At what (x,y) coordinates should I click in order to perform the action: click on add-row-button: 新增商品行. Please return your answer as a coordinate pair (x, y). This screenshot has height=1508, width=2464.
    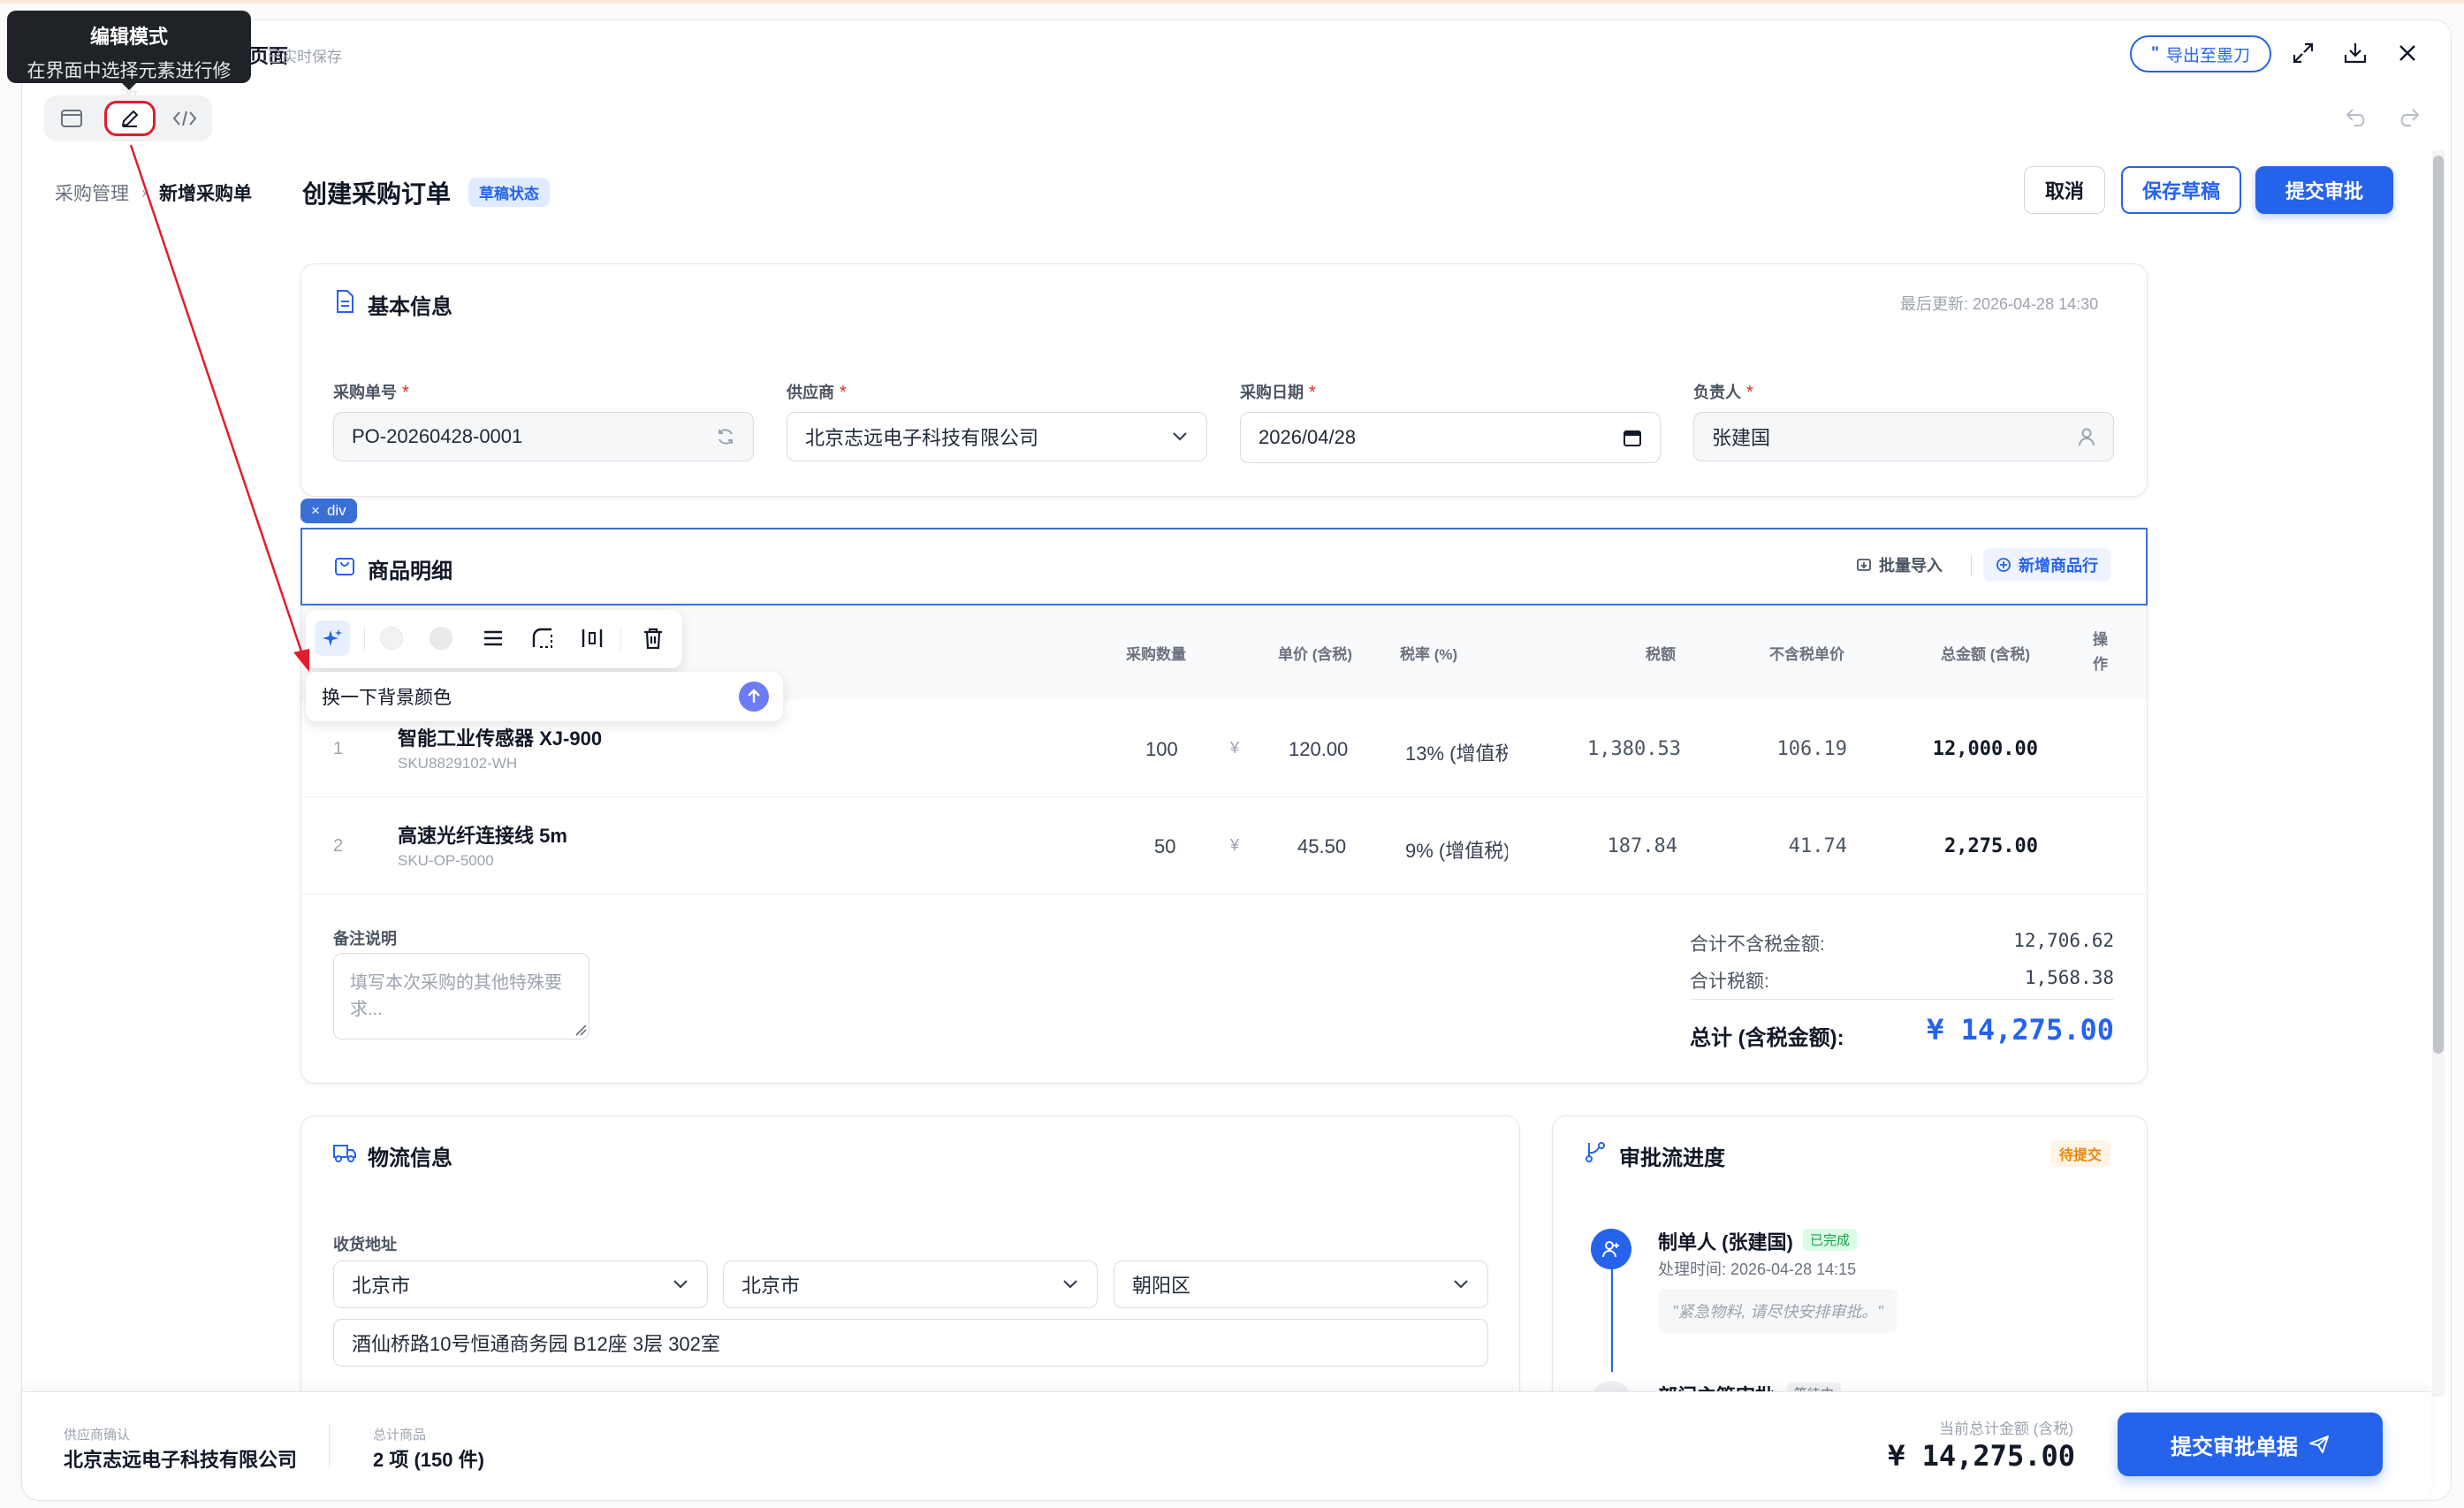
    Looking at the image, I should click on (2046, 565).